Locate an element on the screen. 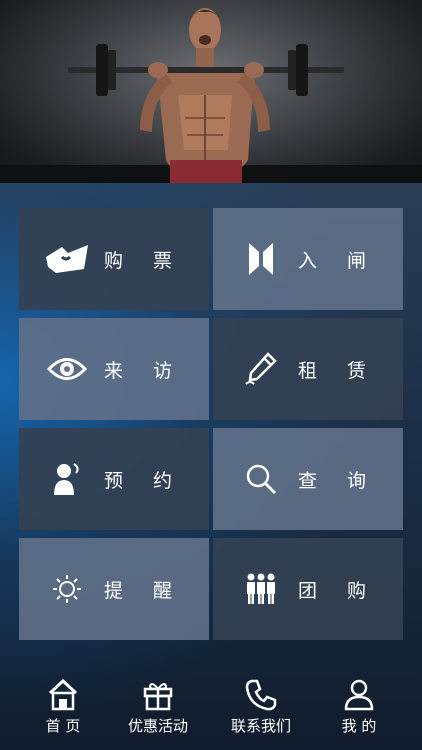 The width and height of the screenshot is (422, 750). group-icon is located at coordinates (261, 589).